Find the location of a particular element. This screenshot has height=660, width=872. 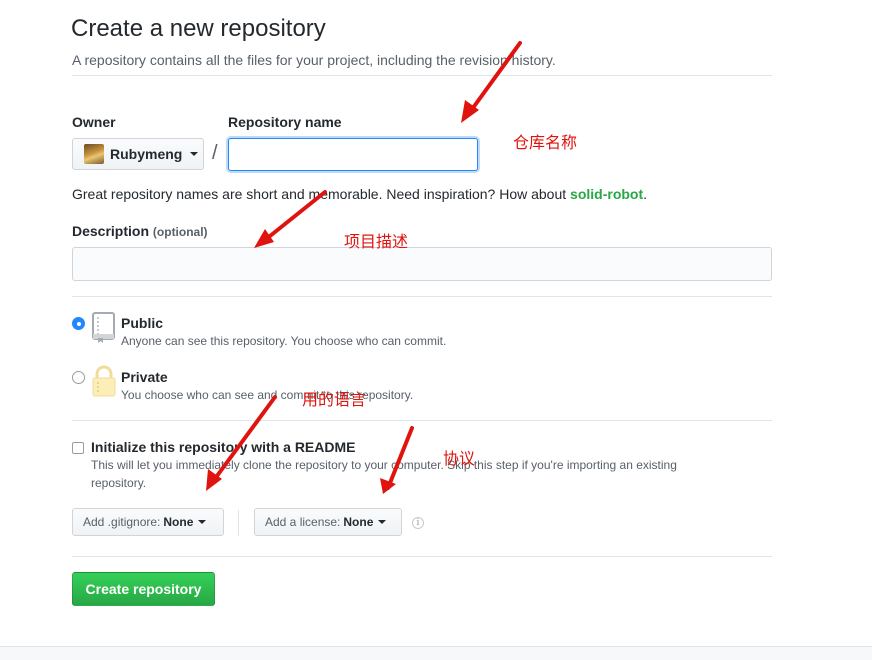

lock-icon is located at coordinates (104, 381).